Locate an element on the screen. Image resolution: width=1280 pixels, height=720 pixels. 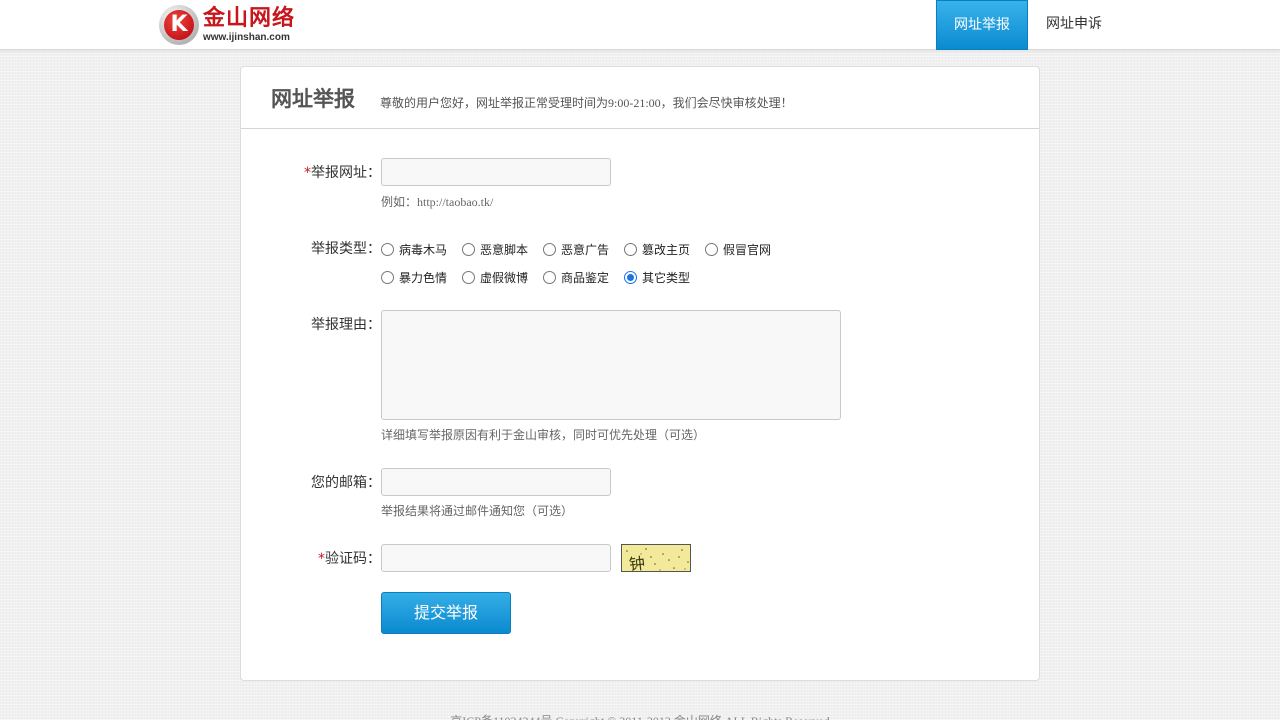
radio-checked-icon is located at coordinates (630, 277).